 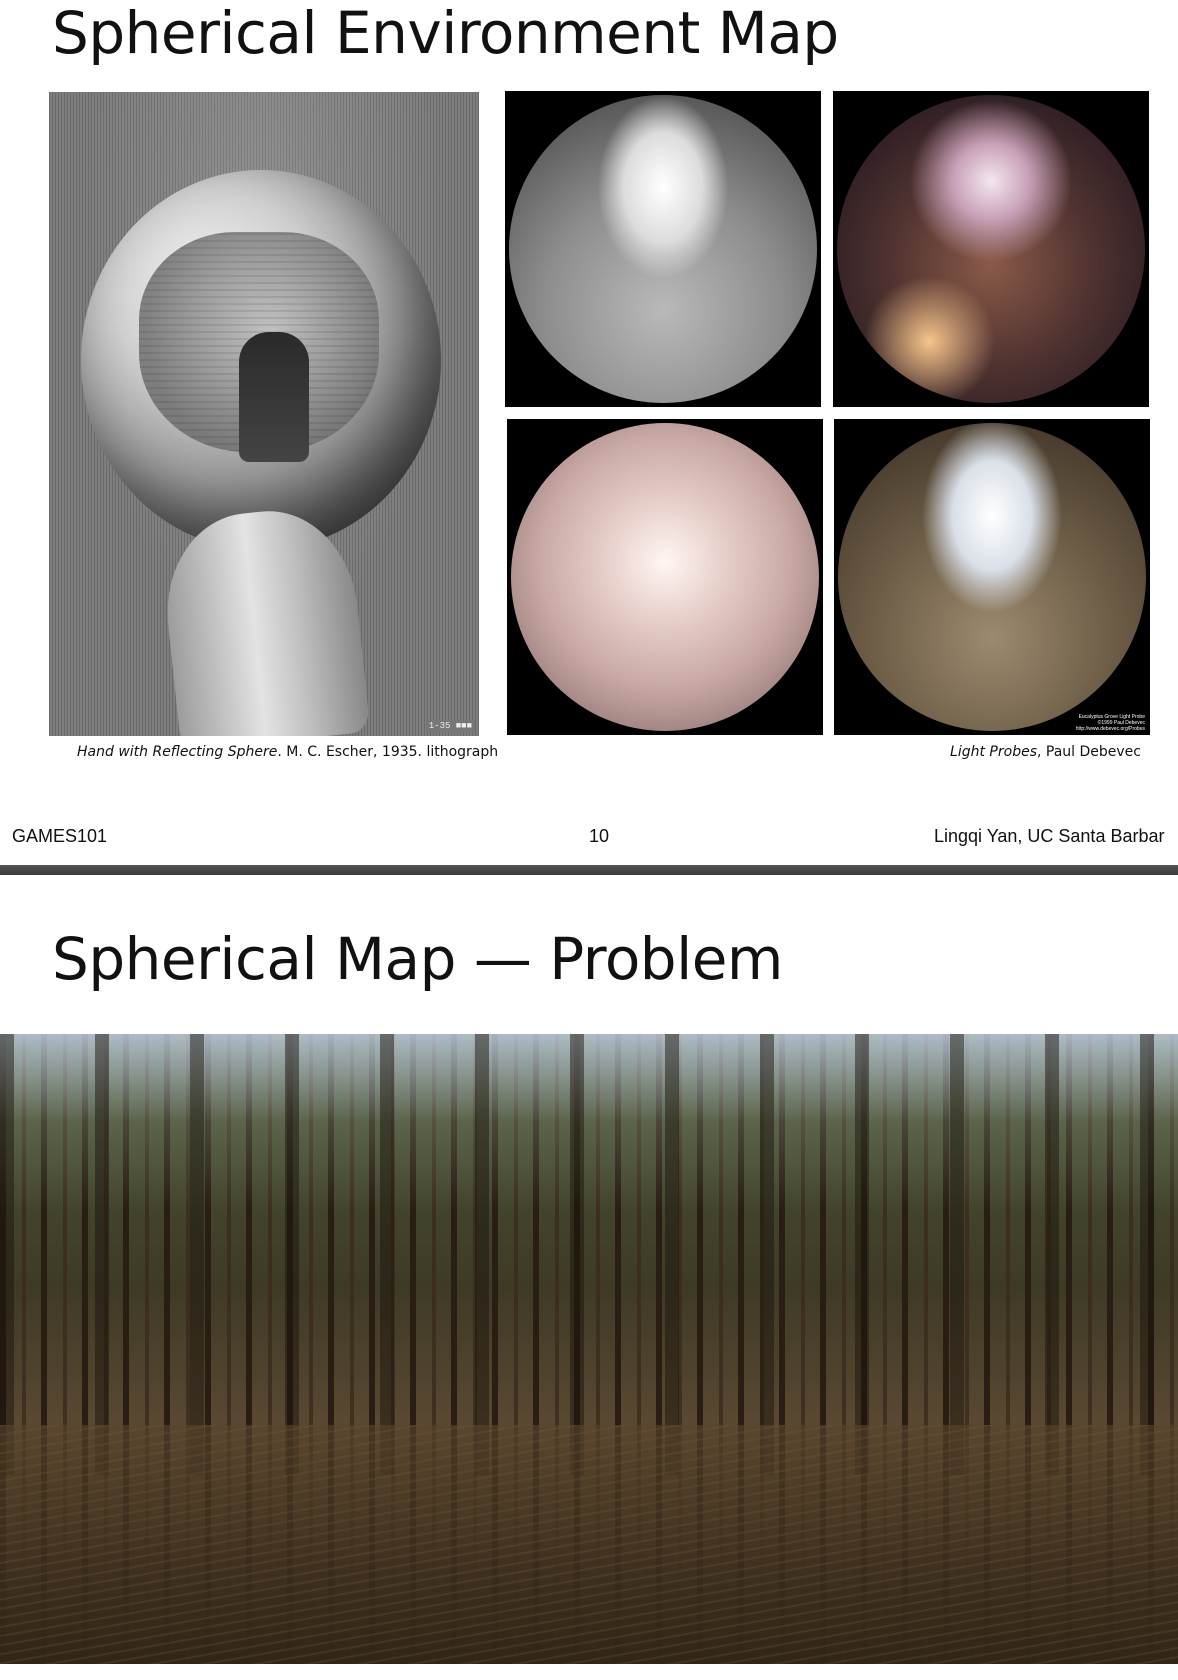 What do you see at coordinates (1110, 729) in the screenshot?
I see `probe-credit-line: http://www.debevec.org/Probes` at bounding box center [1110, 729].